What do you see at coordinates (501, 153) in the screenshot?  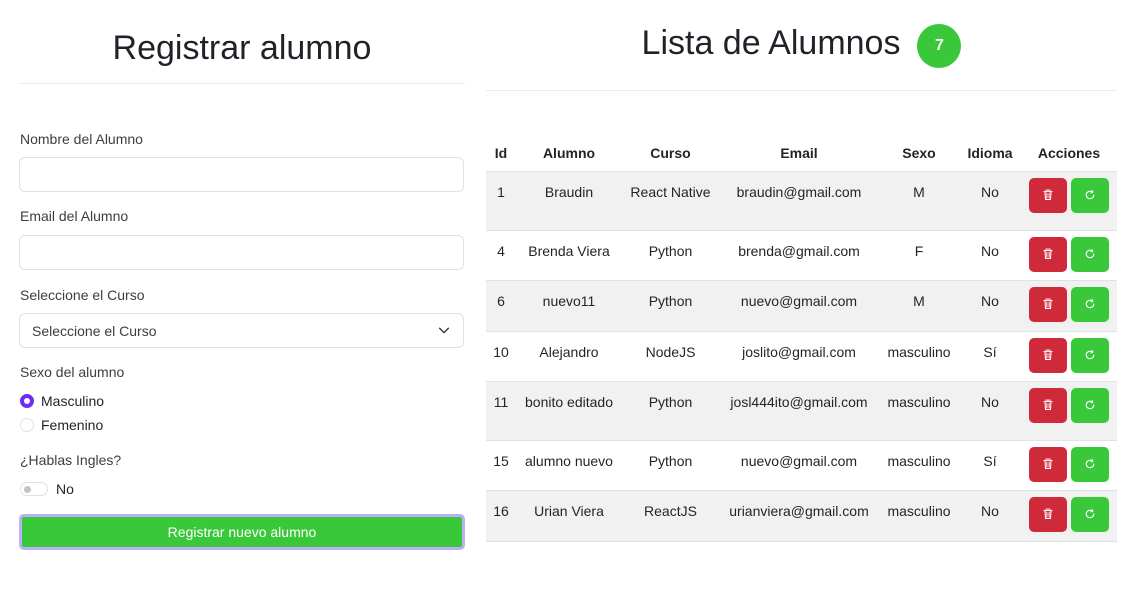 I see `header-id: Id` at bounding box center [501, 153].